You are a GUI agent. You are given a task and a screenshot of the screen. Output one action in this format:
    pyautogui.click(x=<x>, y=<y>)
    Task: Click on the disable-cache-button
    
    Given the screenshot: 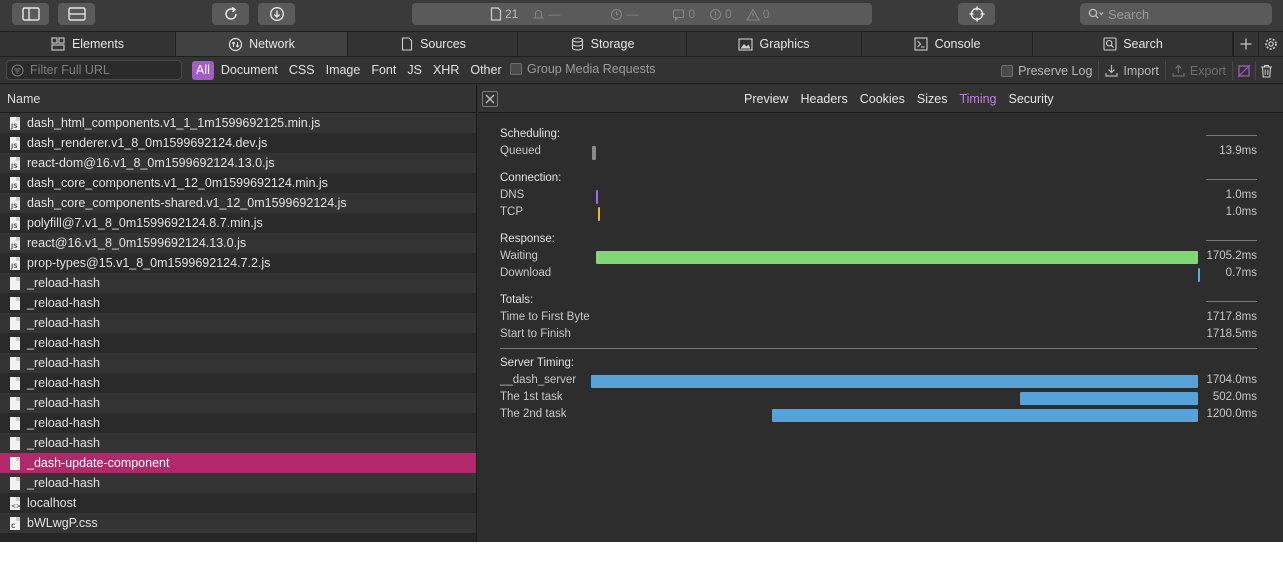 What is the action you would take?
    pyautogui.click(x=1243, y=70)
    